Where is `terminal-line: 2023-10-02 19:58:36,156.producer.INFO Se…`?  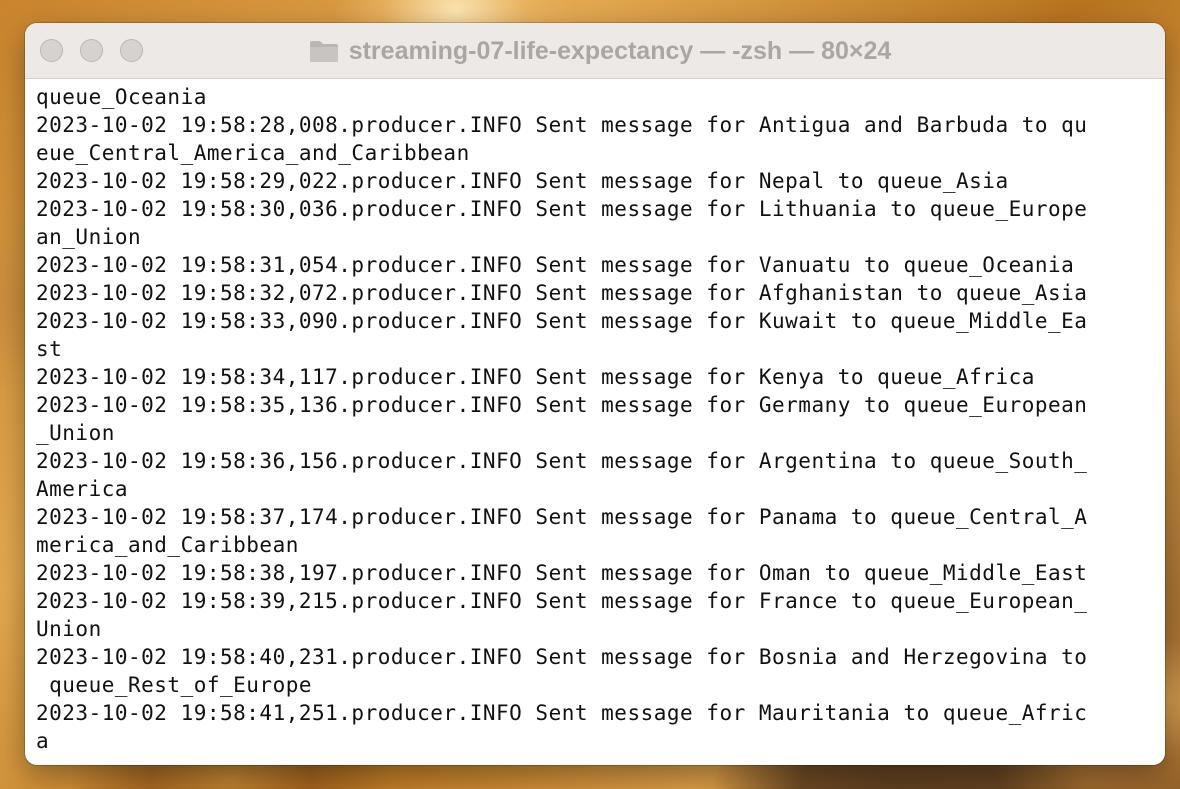
terminal-line: 2023-10-02 19:58:36,156.producer.INFO Se… is located at coordinates (562, 461).